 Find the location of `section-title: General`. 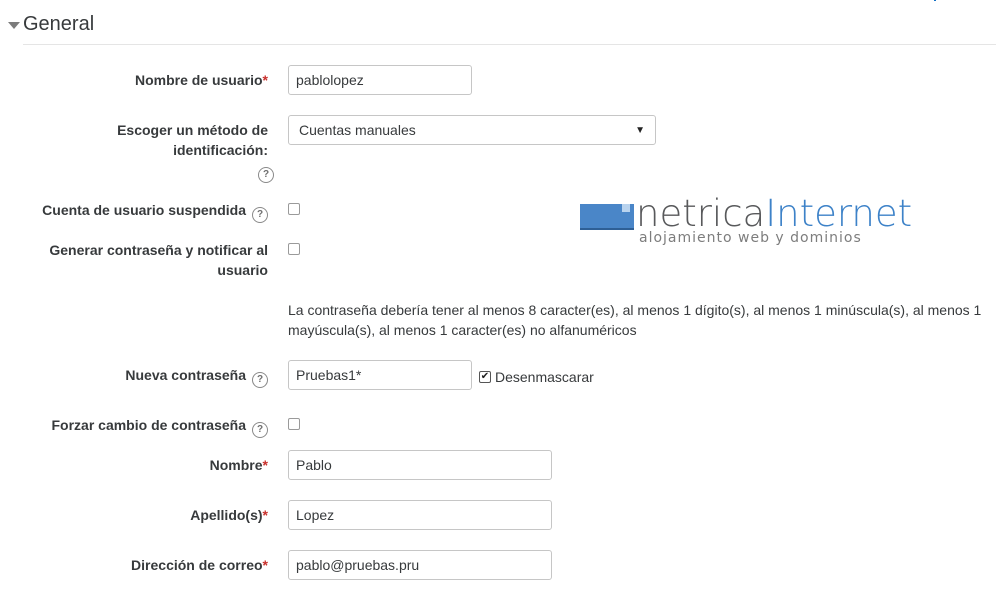

section-title: General is located at coordinates (59, 23).